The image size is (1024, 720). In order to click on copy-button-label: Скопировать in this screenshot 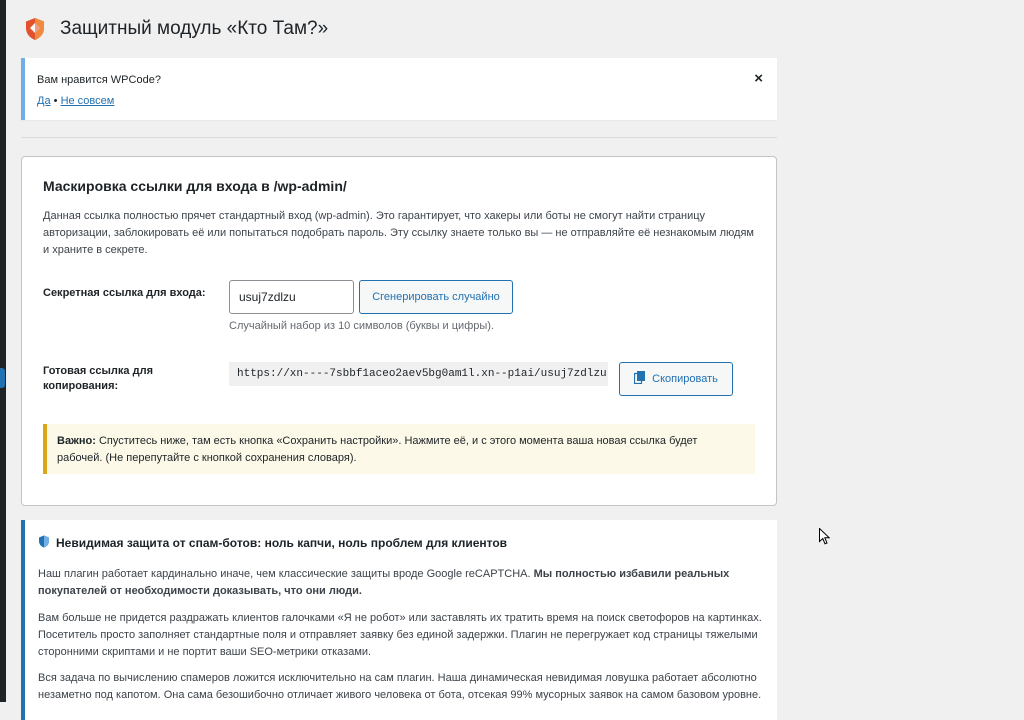, I will do `click(685, 379)`.